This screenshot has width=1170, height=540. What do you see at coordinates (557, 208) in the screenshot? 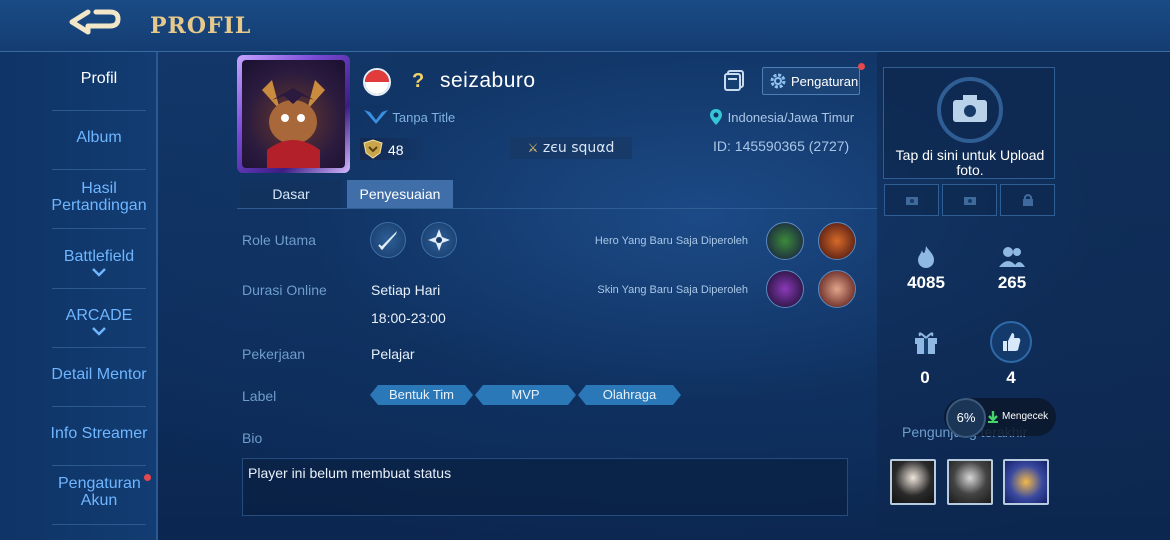
I see `tab-divider` at bounding box center [557, 208].